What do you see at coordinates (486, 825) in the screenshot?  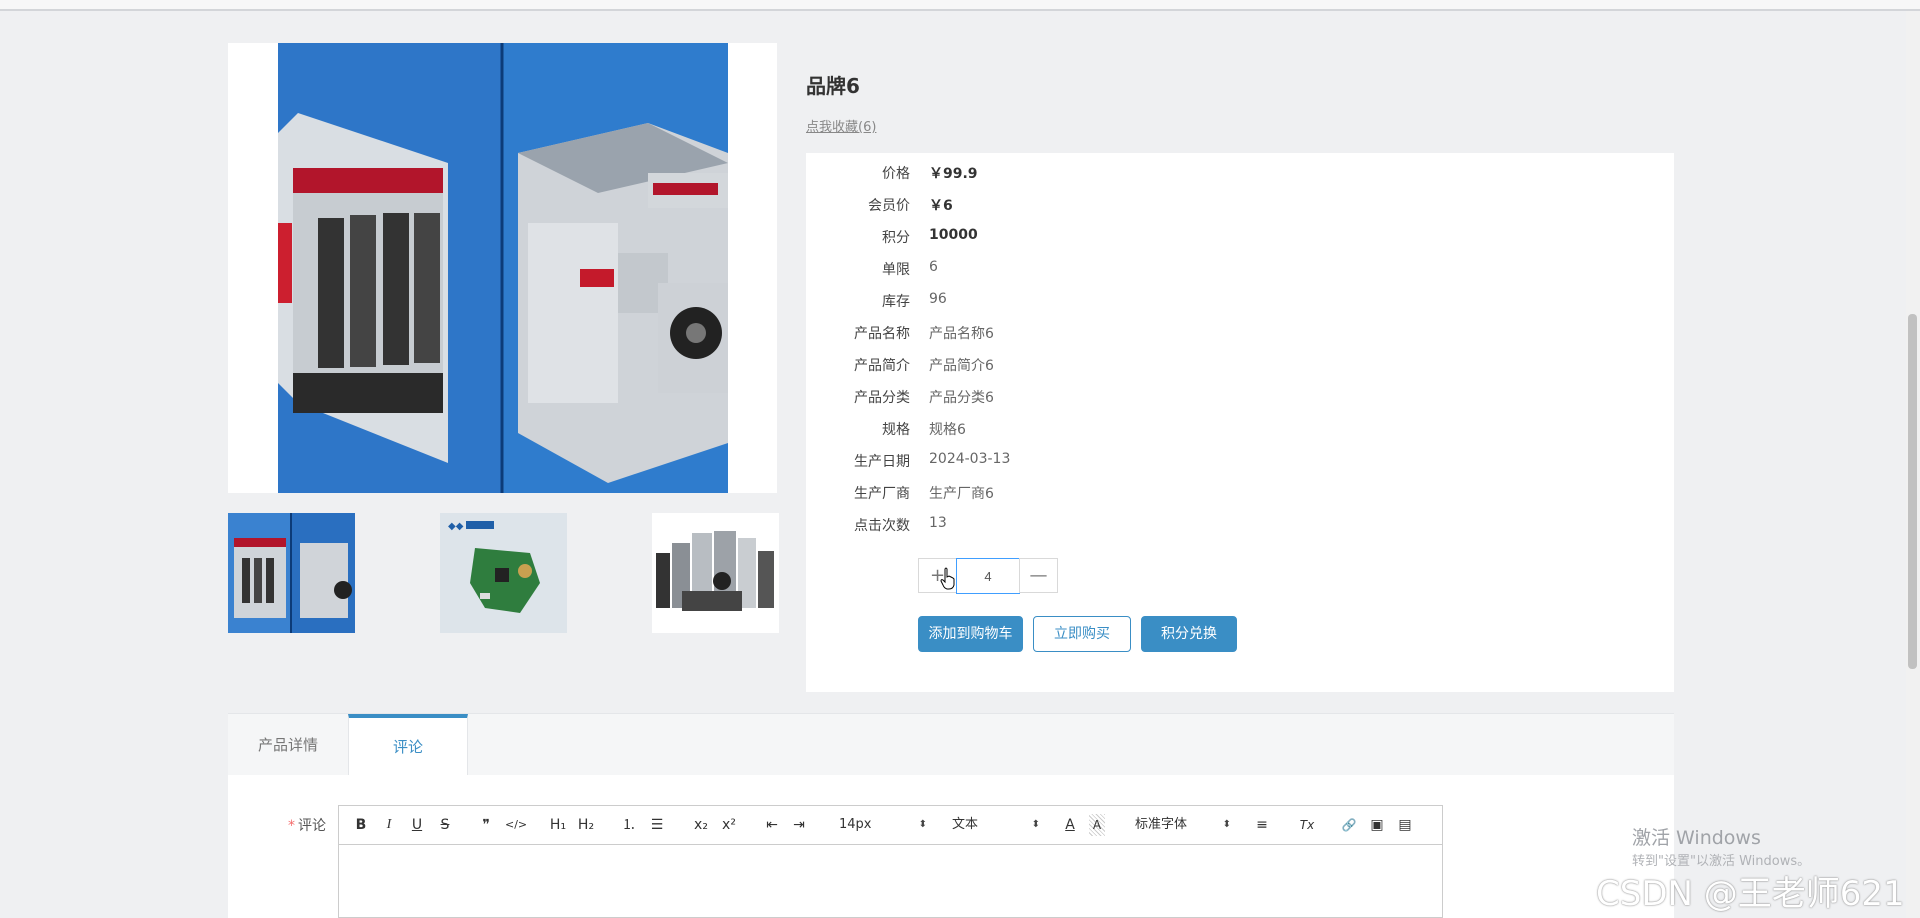 I see `blockquote-button: ❞` at bounding box center [486, 825].